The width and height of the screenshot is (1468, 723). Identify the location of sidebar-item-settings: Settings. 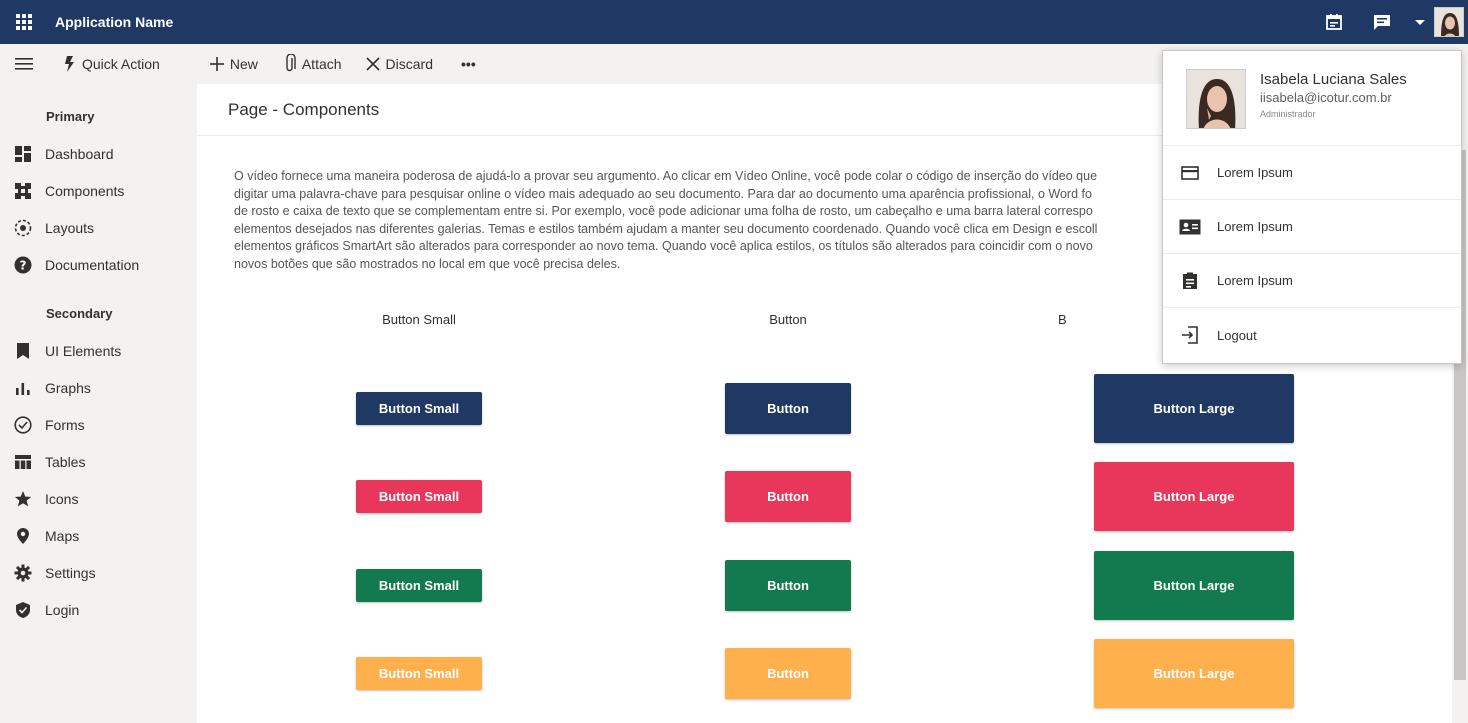
(98, 572).